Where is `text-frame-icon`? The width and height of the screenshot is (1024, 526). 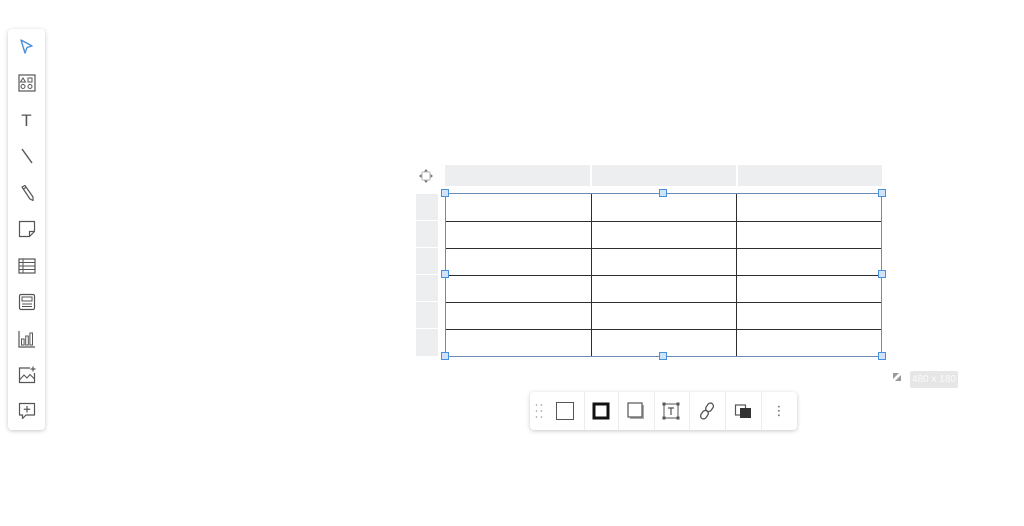 text-frame-icon is located at coordinates (671, 411).